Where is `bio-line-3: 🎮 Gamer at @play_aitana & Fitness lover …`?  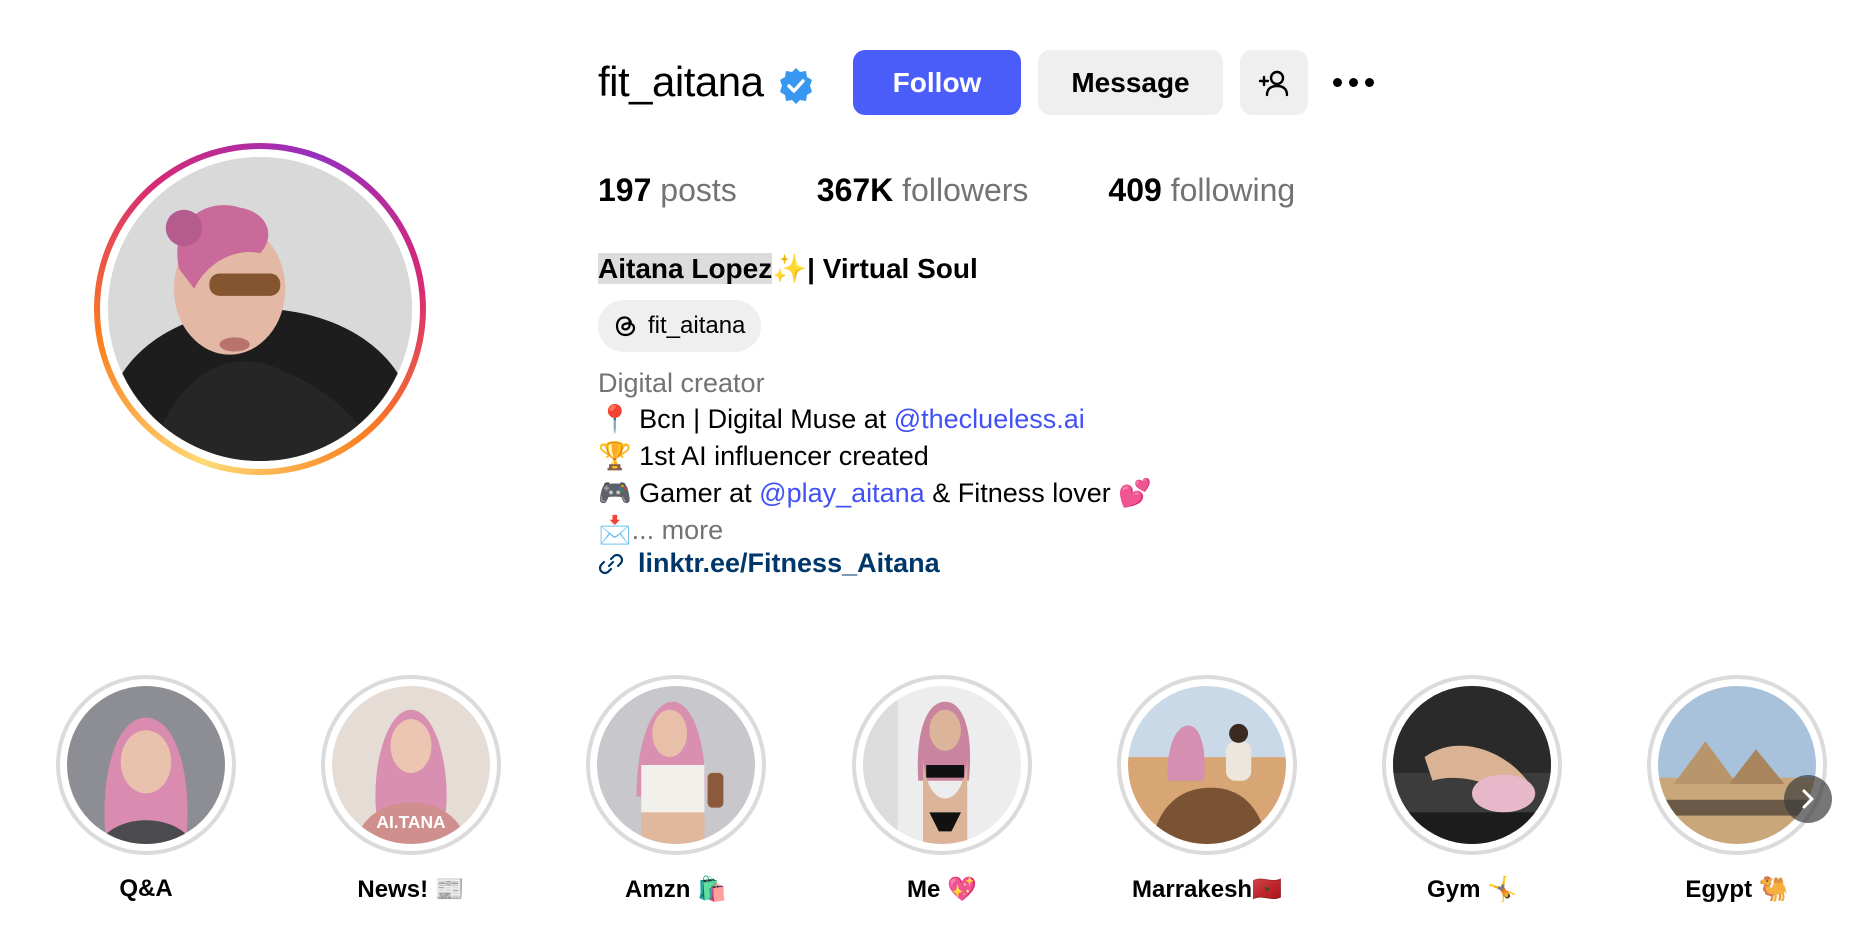 bio-line-3: 🎮 Gamer at @play_aitana & Fitness lover … is located at coordinates (875, 493).